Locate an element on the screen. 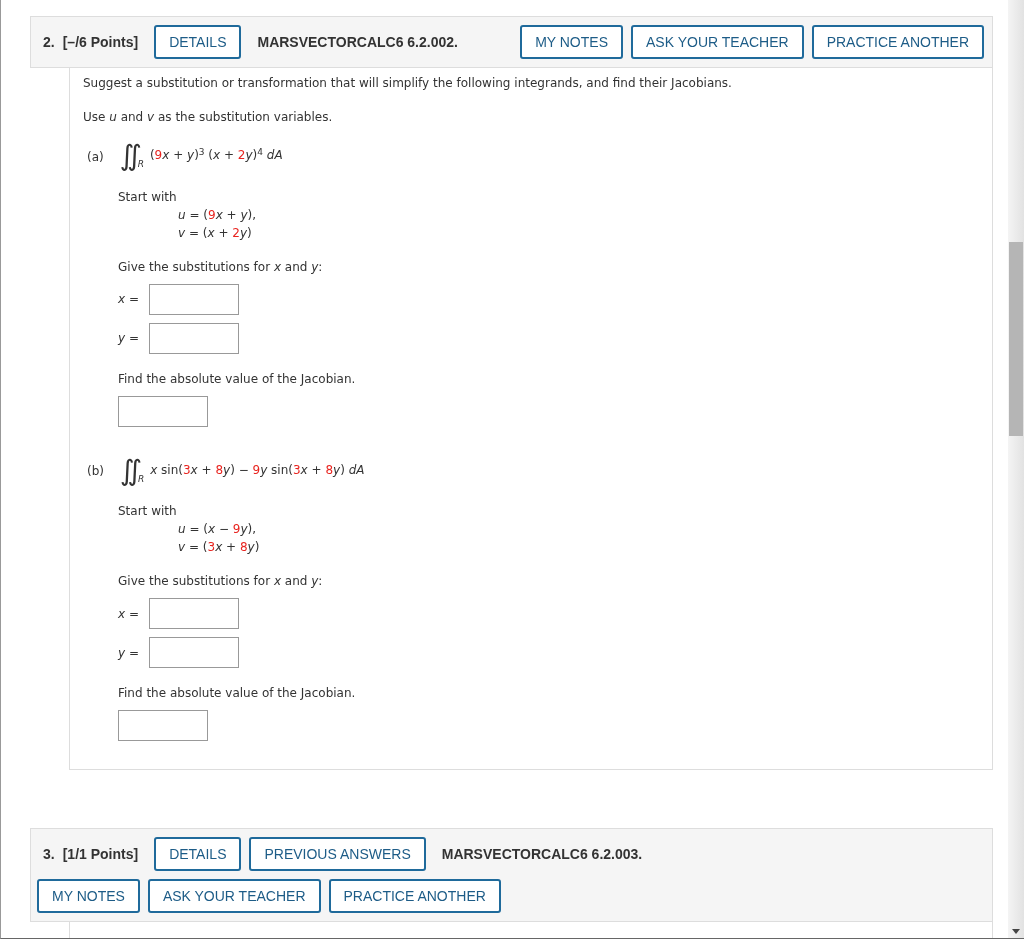 Image resolution: width=1024 pixels, height=939 pixels. question-number: 2. is located at coordinates (49, 42).